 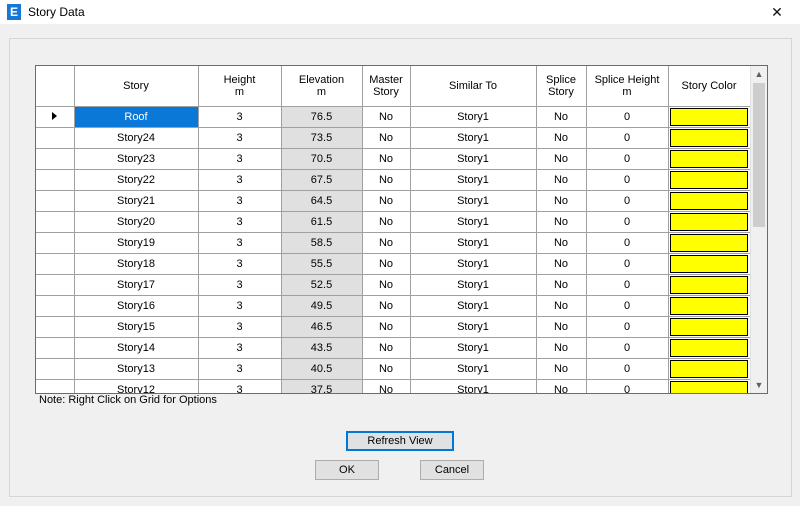 I want to click on cell-story: Story23, so click(x=136, y=159).